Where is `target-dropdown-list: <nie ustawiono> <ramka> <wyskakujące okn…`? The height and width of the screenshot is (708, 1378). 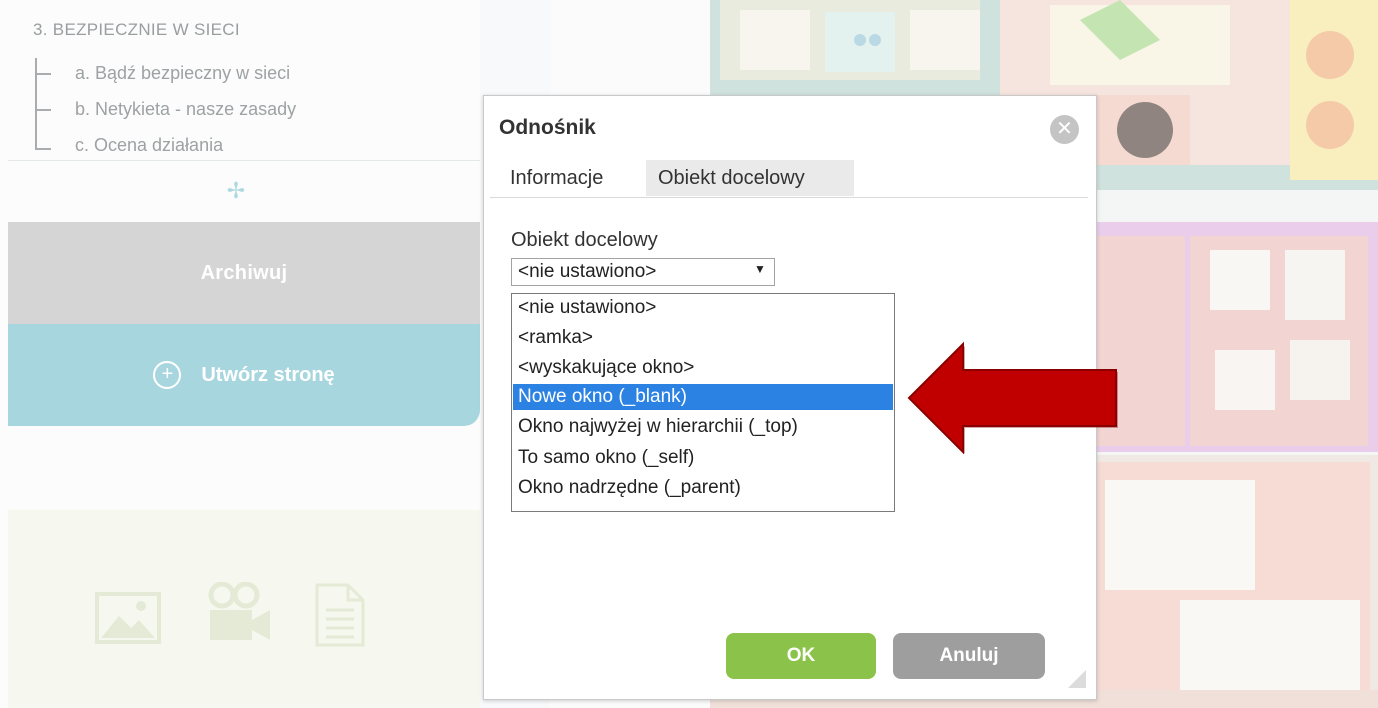
target-dropdown-list: <nie ustawiono> <ramka> <wyskakujące okn… is located at coordinates (703, 402).